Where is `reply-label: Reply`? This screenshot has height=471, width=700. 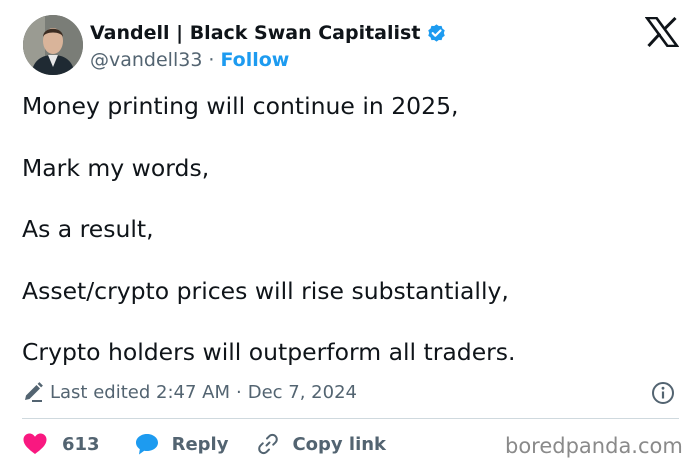 reply-label: Reply is located at coordinates (200, 444).